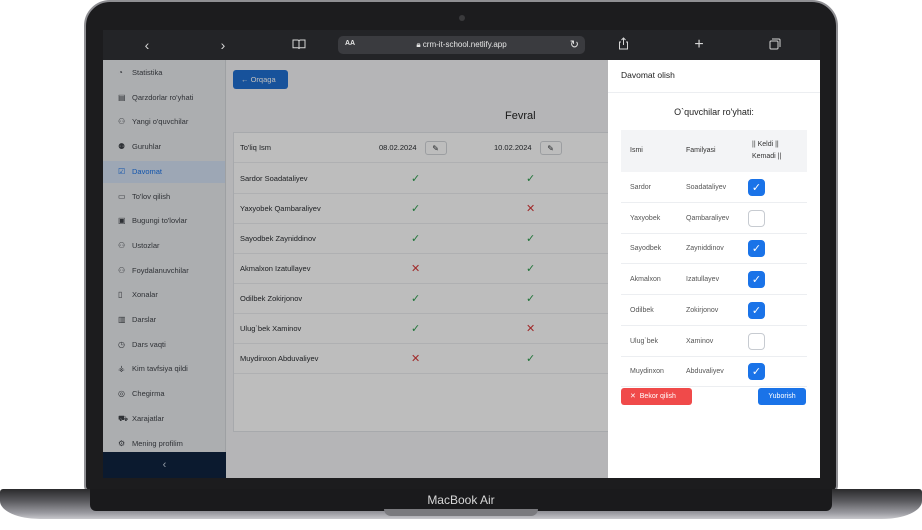  I want to click on student-row: Sardor Soadataliyev ✓, so click(714, 187).